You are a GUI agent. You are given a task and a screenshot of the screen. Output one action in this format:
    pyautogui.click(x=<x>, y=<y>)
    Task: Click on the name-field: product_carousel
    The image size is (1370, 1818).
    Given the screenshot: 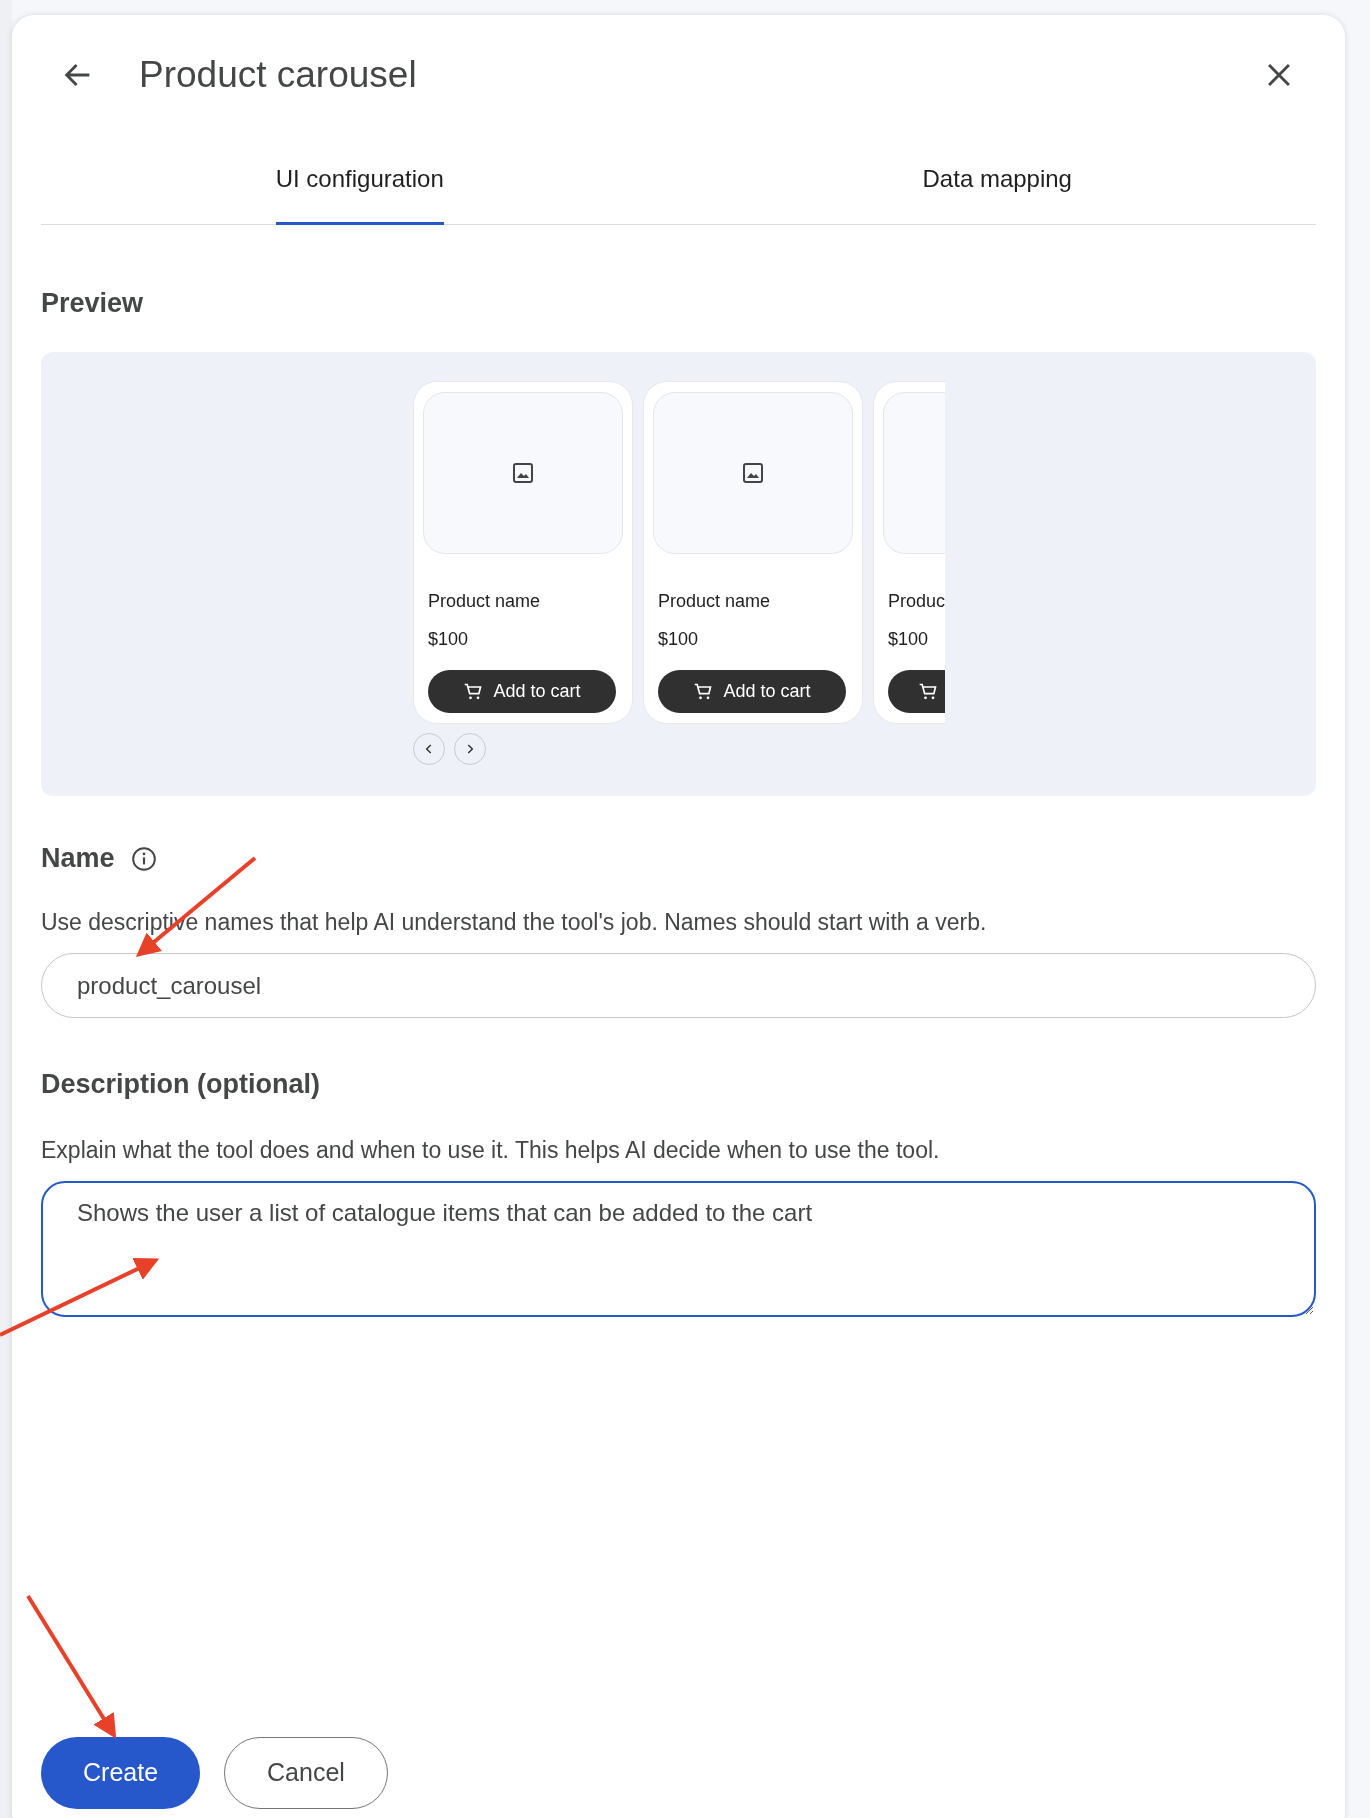 What is the action you would take?
    pyautogui.click(x=678, y=986)
    